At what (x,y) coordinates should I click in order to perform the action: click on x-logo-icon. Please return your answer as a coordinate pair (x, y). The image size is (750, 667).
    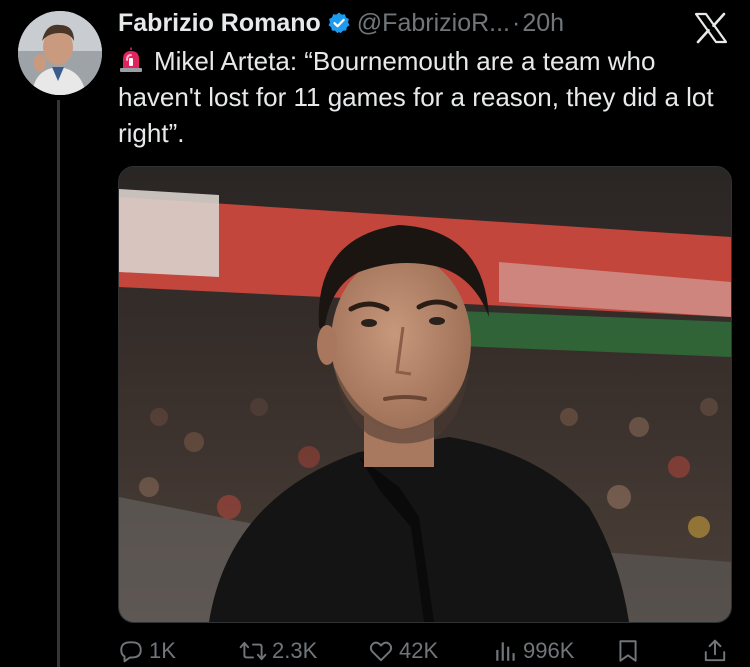
    Looking at the image, I should click on (711, 28).